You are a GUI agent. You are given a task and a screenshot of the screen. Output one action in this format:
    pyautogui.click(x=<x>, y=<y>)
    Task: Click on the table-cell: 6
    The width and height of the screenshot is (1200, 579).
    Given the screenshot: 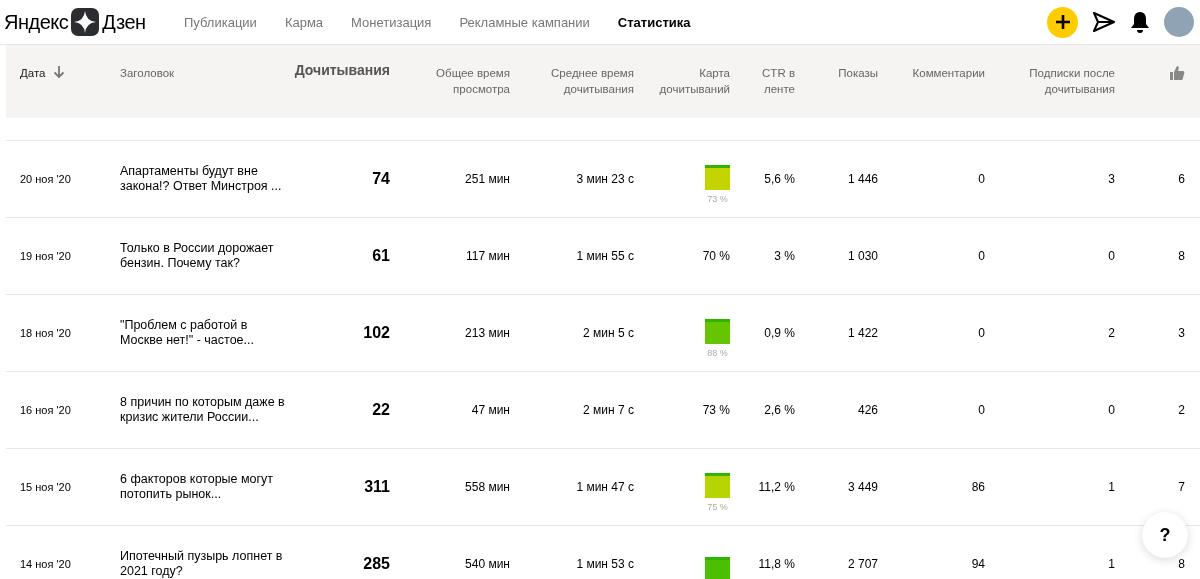 What is the action you would take?
    pyautogui.click(x=1181, y=179)
    